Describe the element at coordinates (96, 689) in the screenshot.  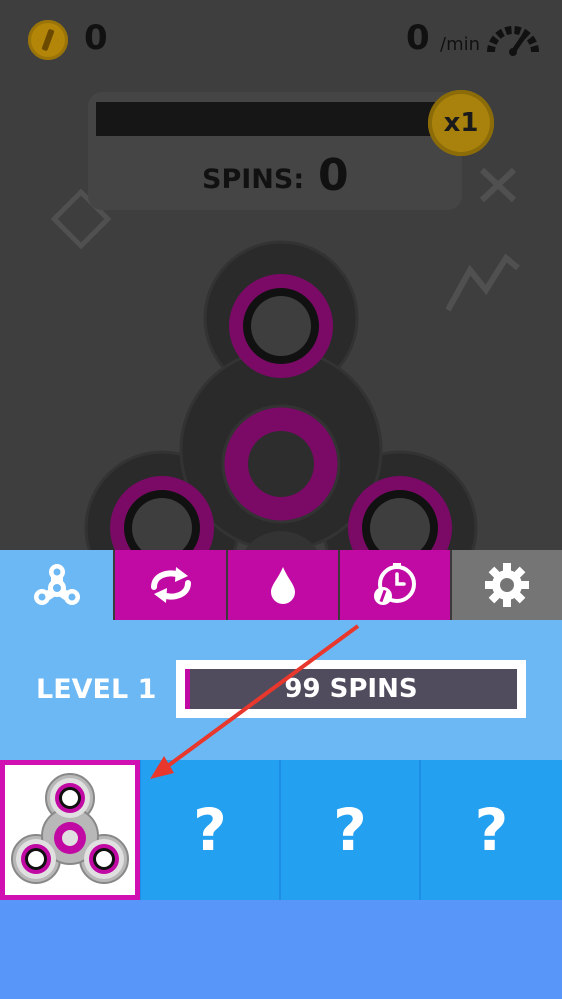
I see `level-label: LEVEL 1` at that location.